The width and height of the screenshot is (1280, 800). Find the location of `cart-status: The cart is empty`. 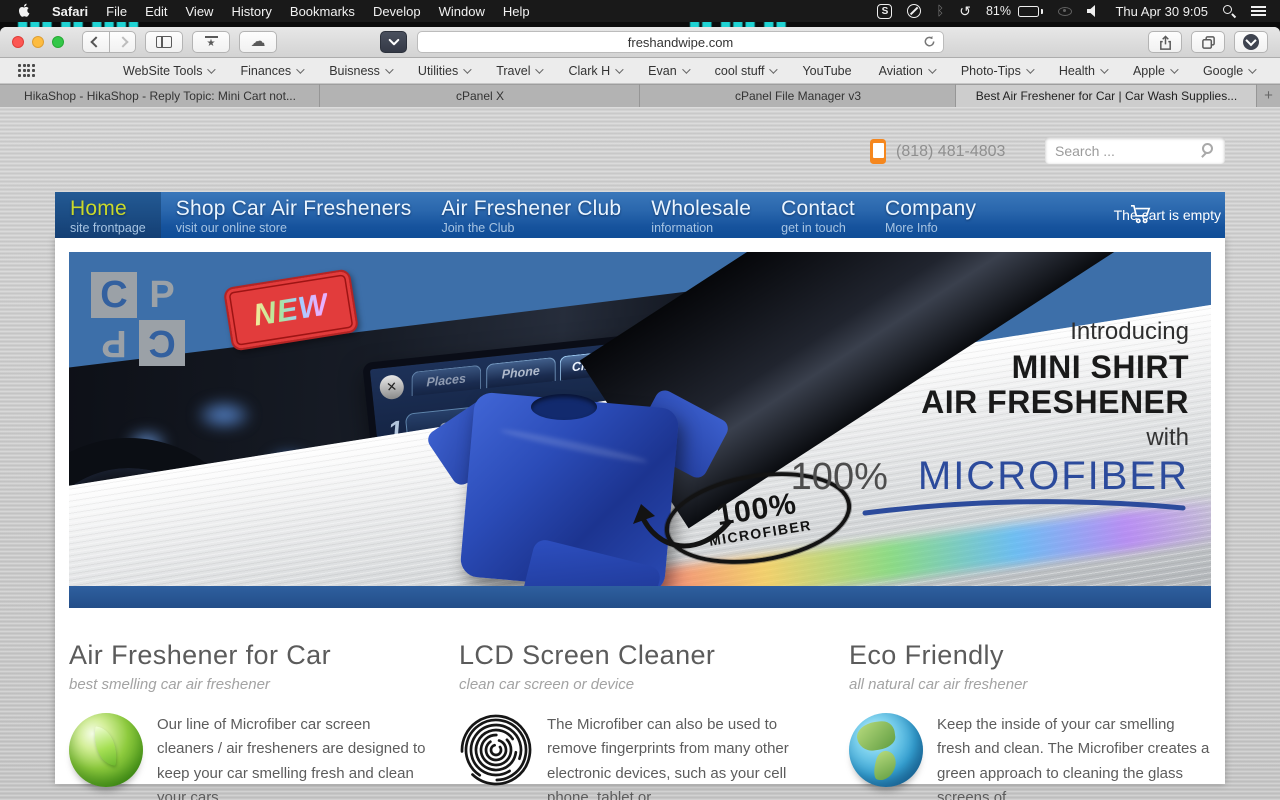

cart-status: The cart is empty is located at coordinates (1168, 215).